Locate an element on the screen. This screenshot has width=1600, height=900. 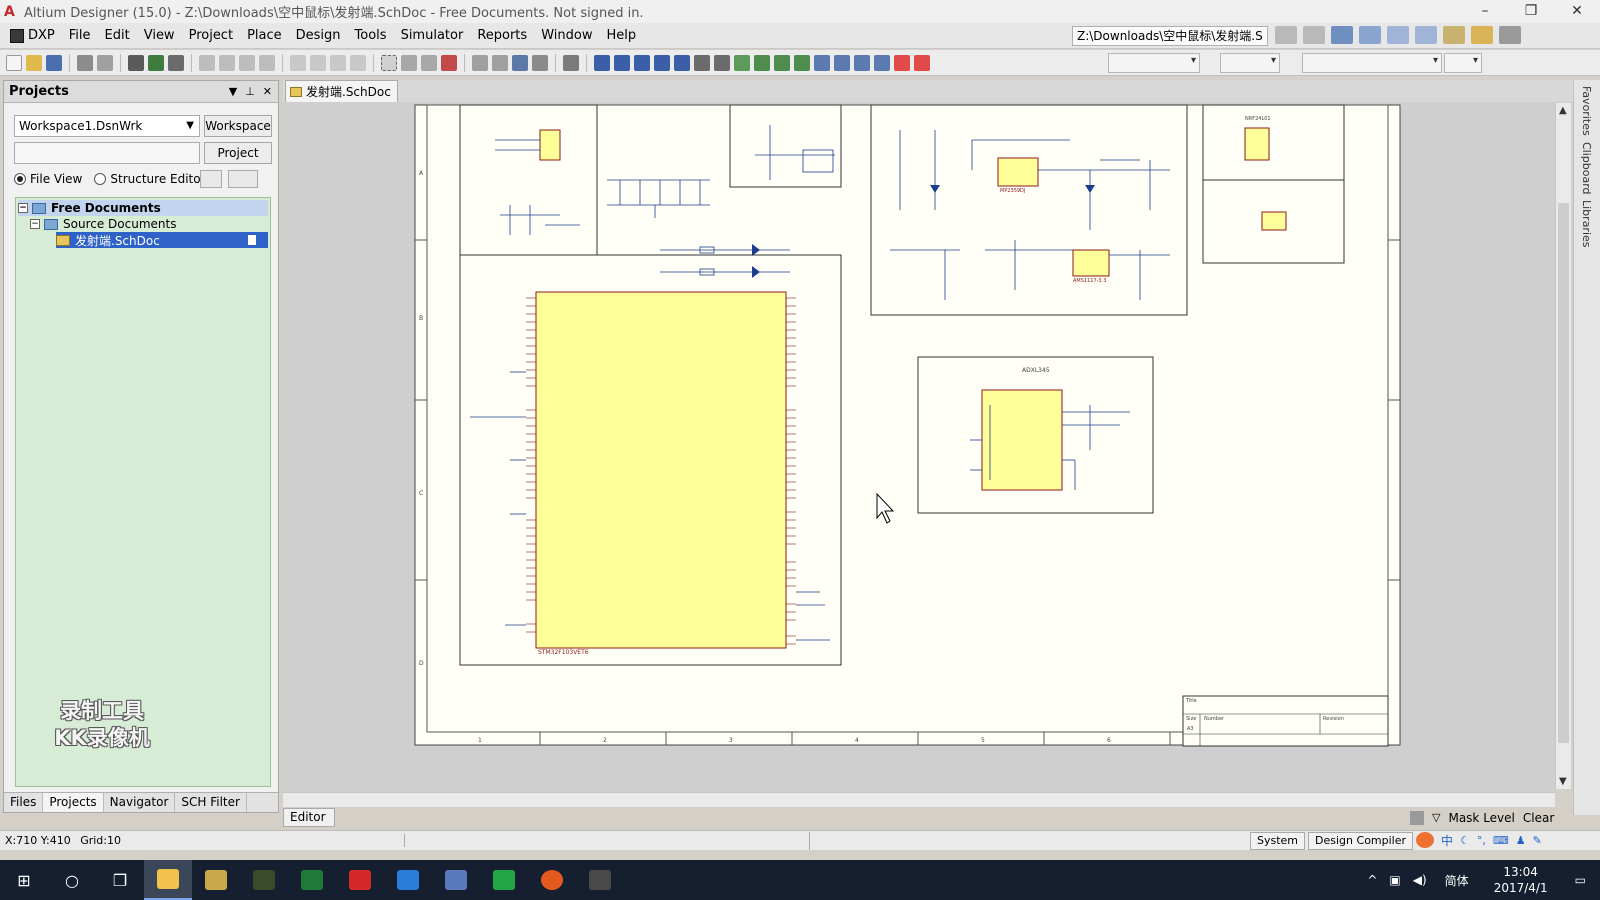
ime-punct-icon: °, is located at coordinates (1481, 840).